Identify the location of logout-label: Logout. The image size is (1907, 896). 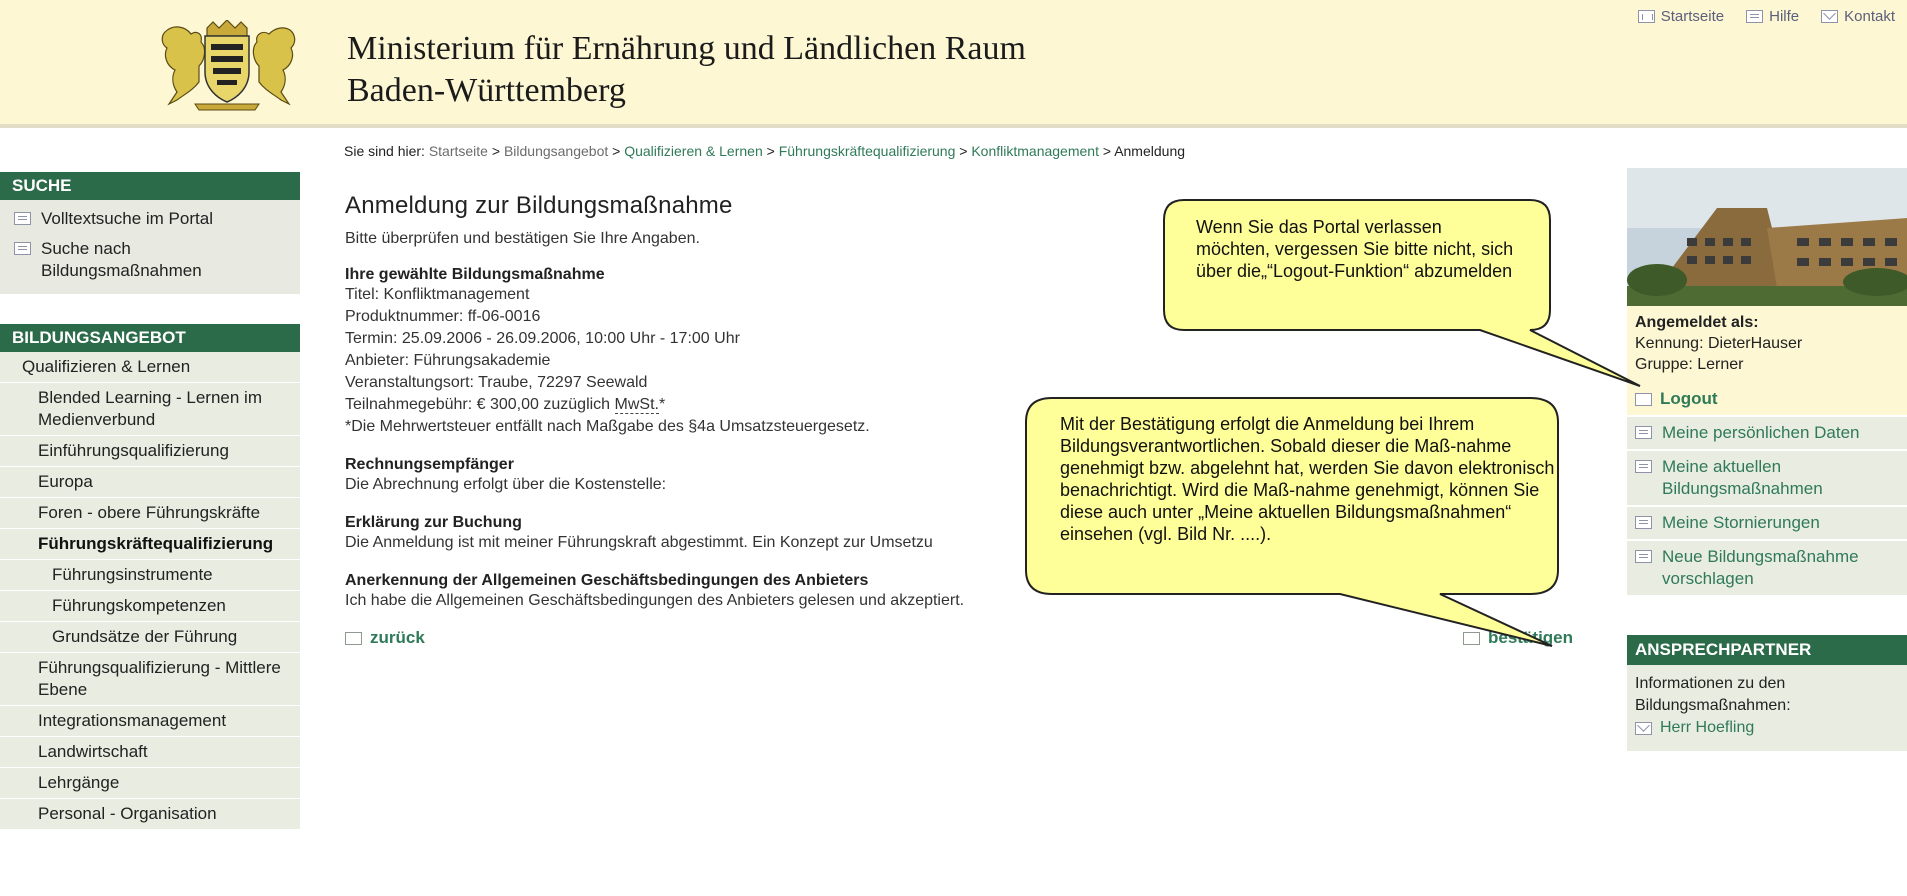
(1689, 398).